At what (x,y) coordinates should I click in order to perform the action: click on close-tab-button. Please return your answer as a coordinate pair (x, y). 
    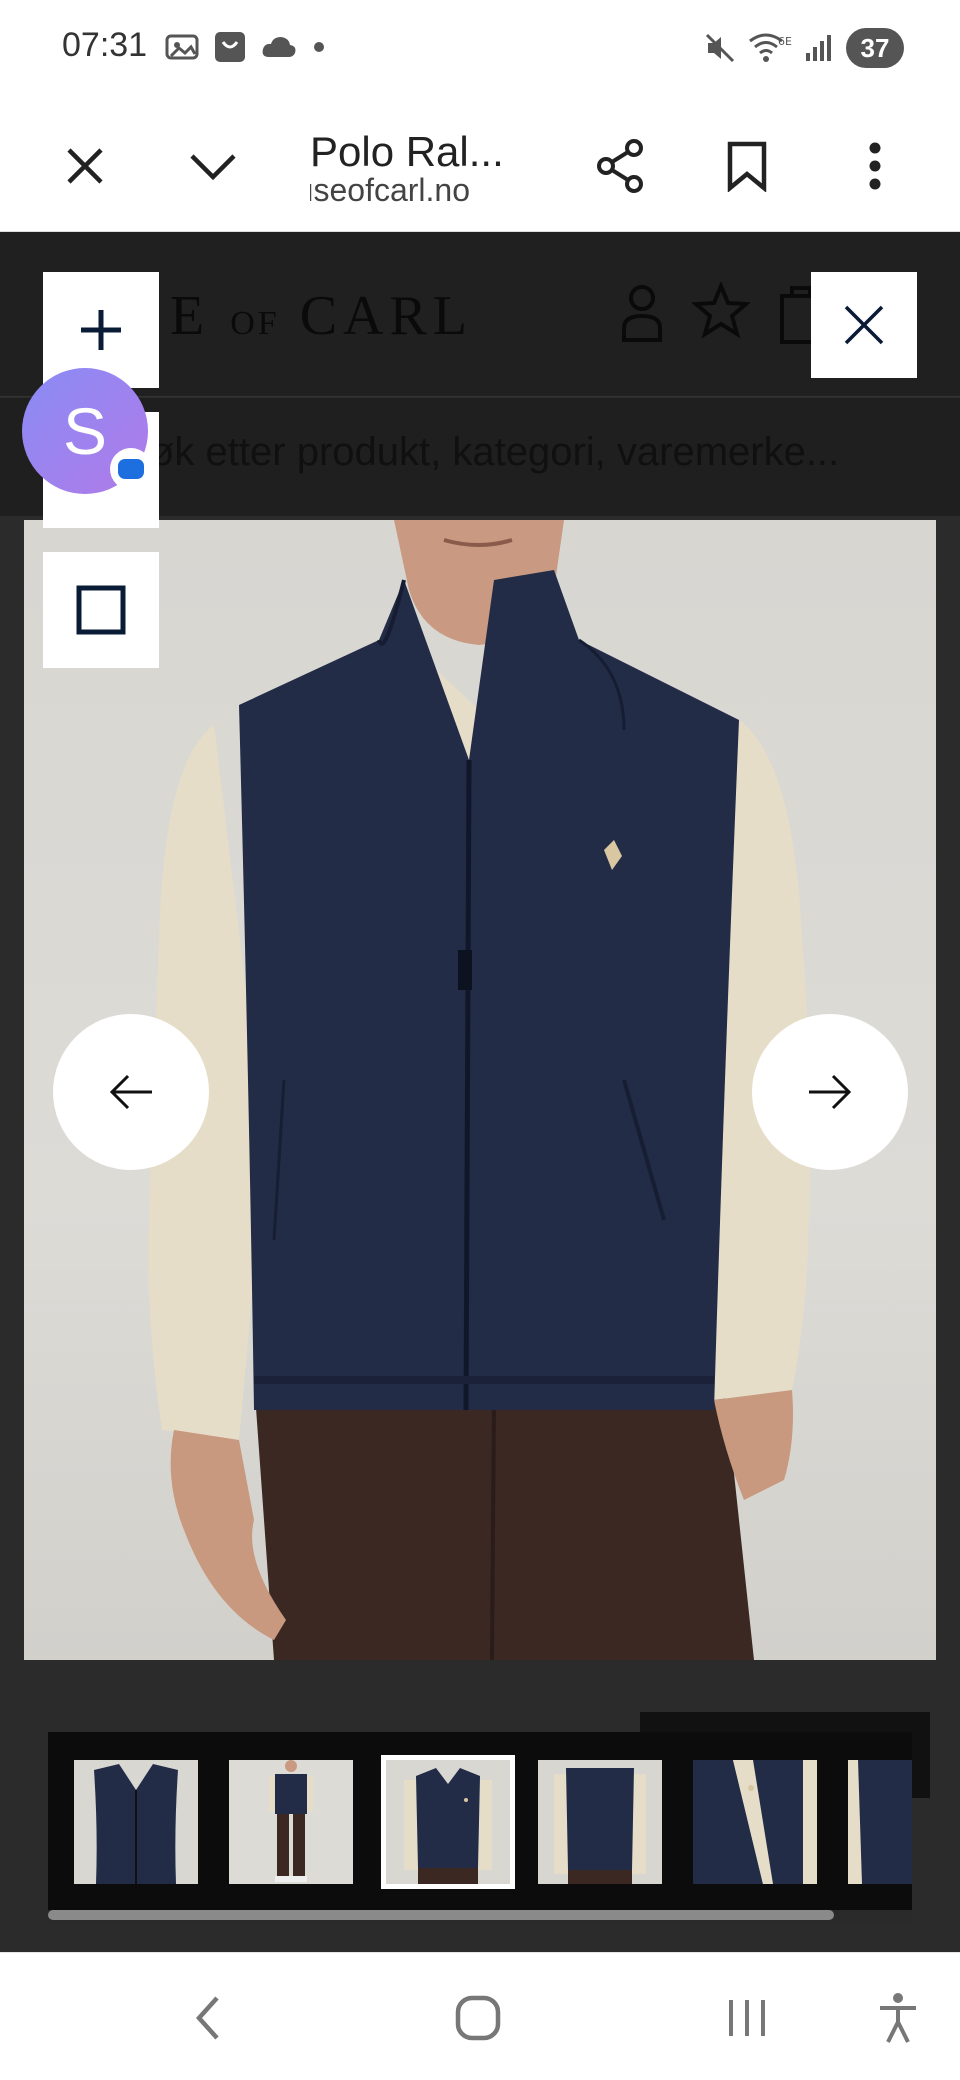
    Looking at the image, I should click on (85, 166).